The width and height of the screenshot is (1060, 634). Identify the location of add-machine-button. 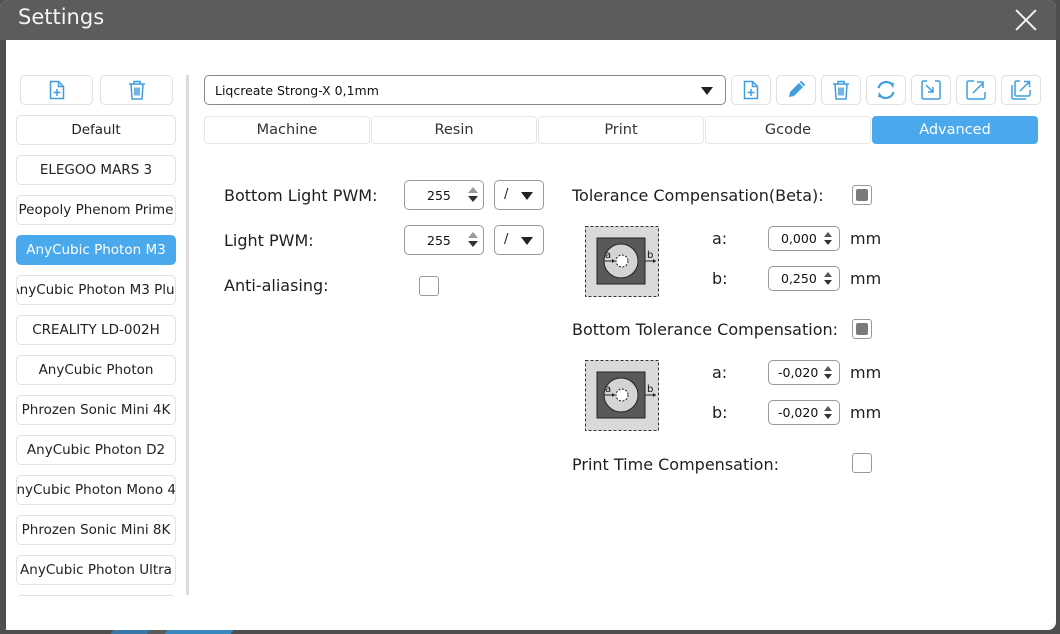
(56, 90).